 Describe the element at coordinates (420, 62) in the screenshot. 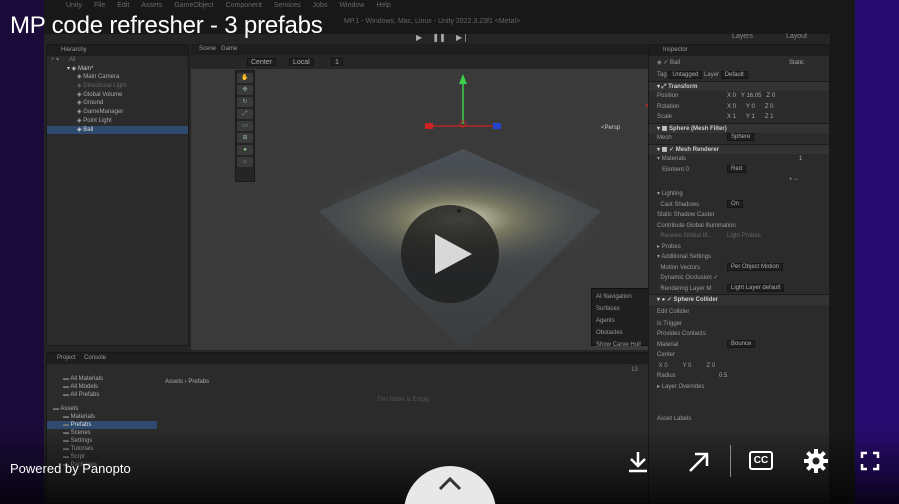

I see `scene-toolbar: Center Local 1` at that location.